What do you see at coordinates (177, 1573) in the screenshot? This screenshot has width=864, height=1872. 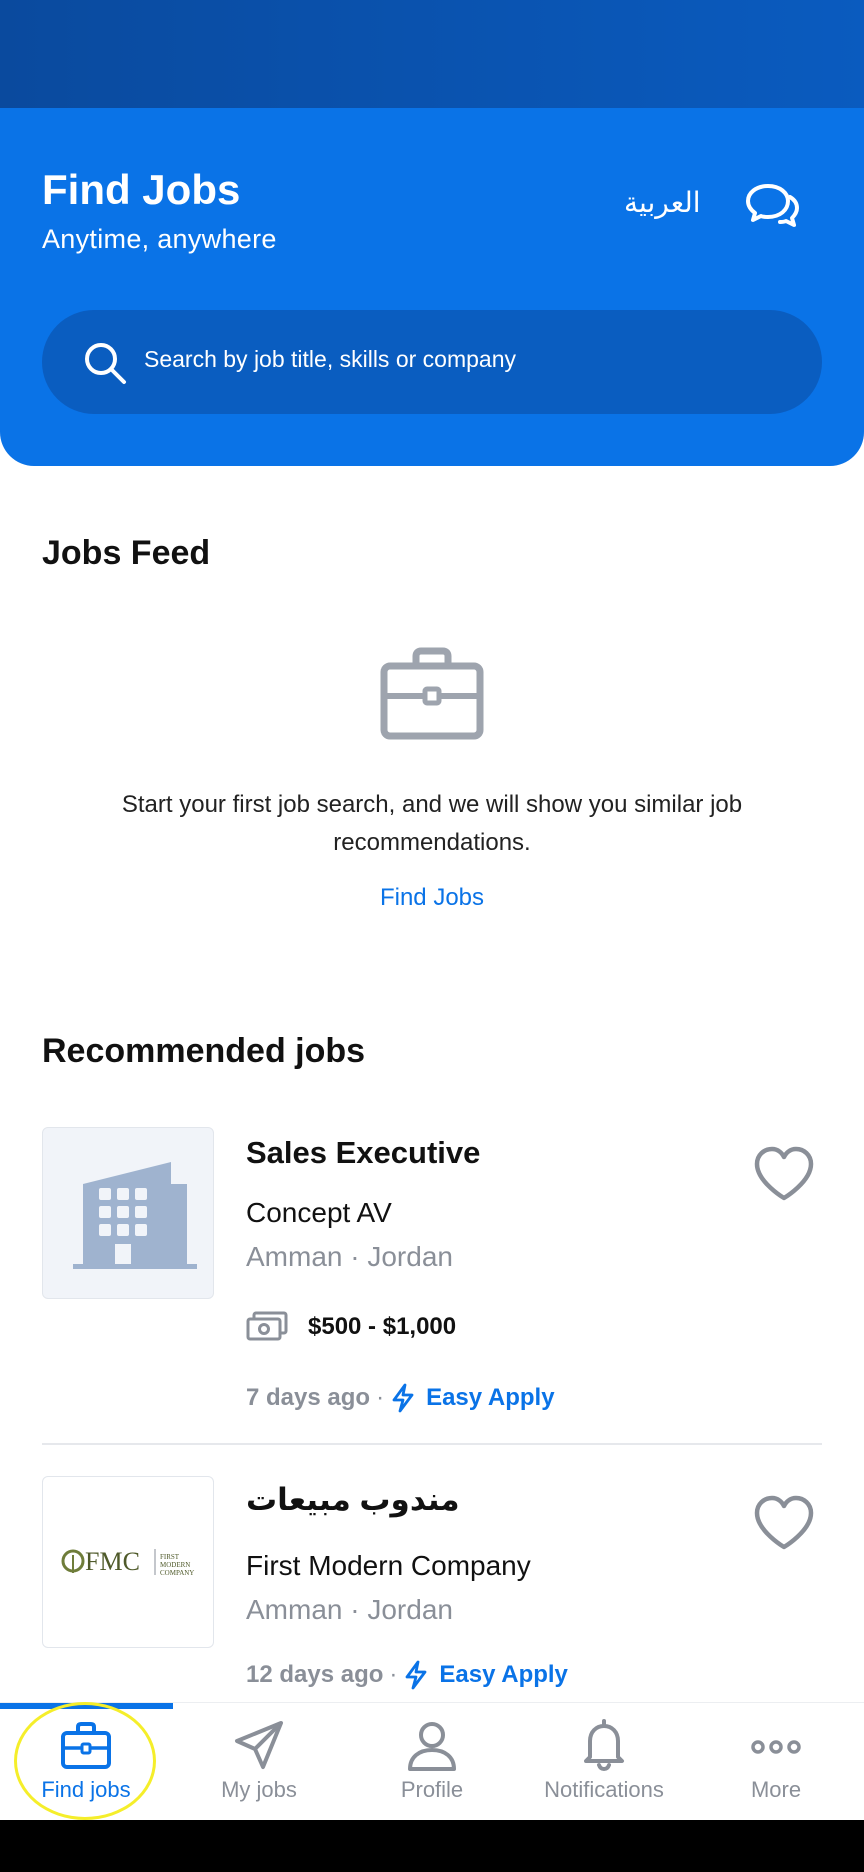 I see `svg-text: COMPANY` at bounding box center [177, 1573].